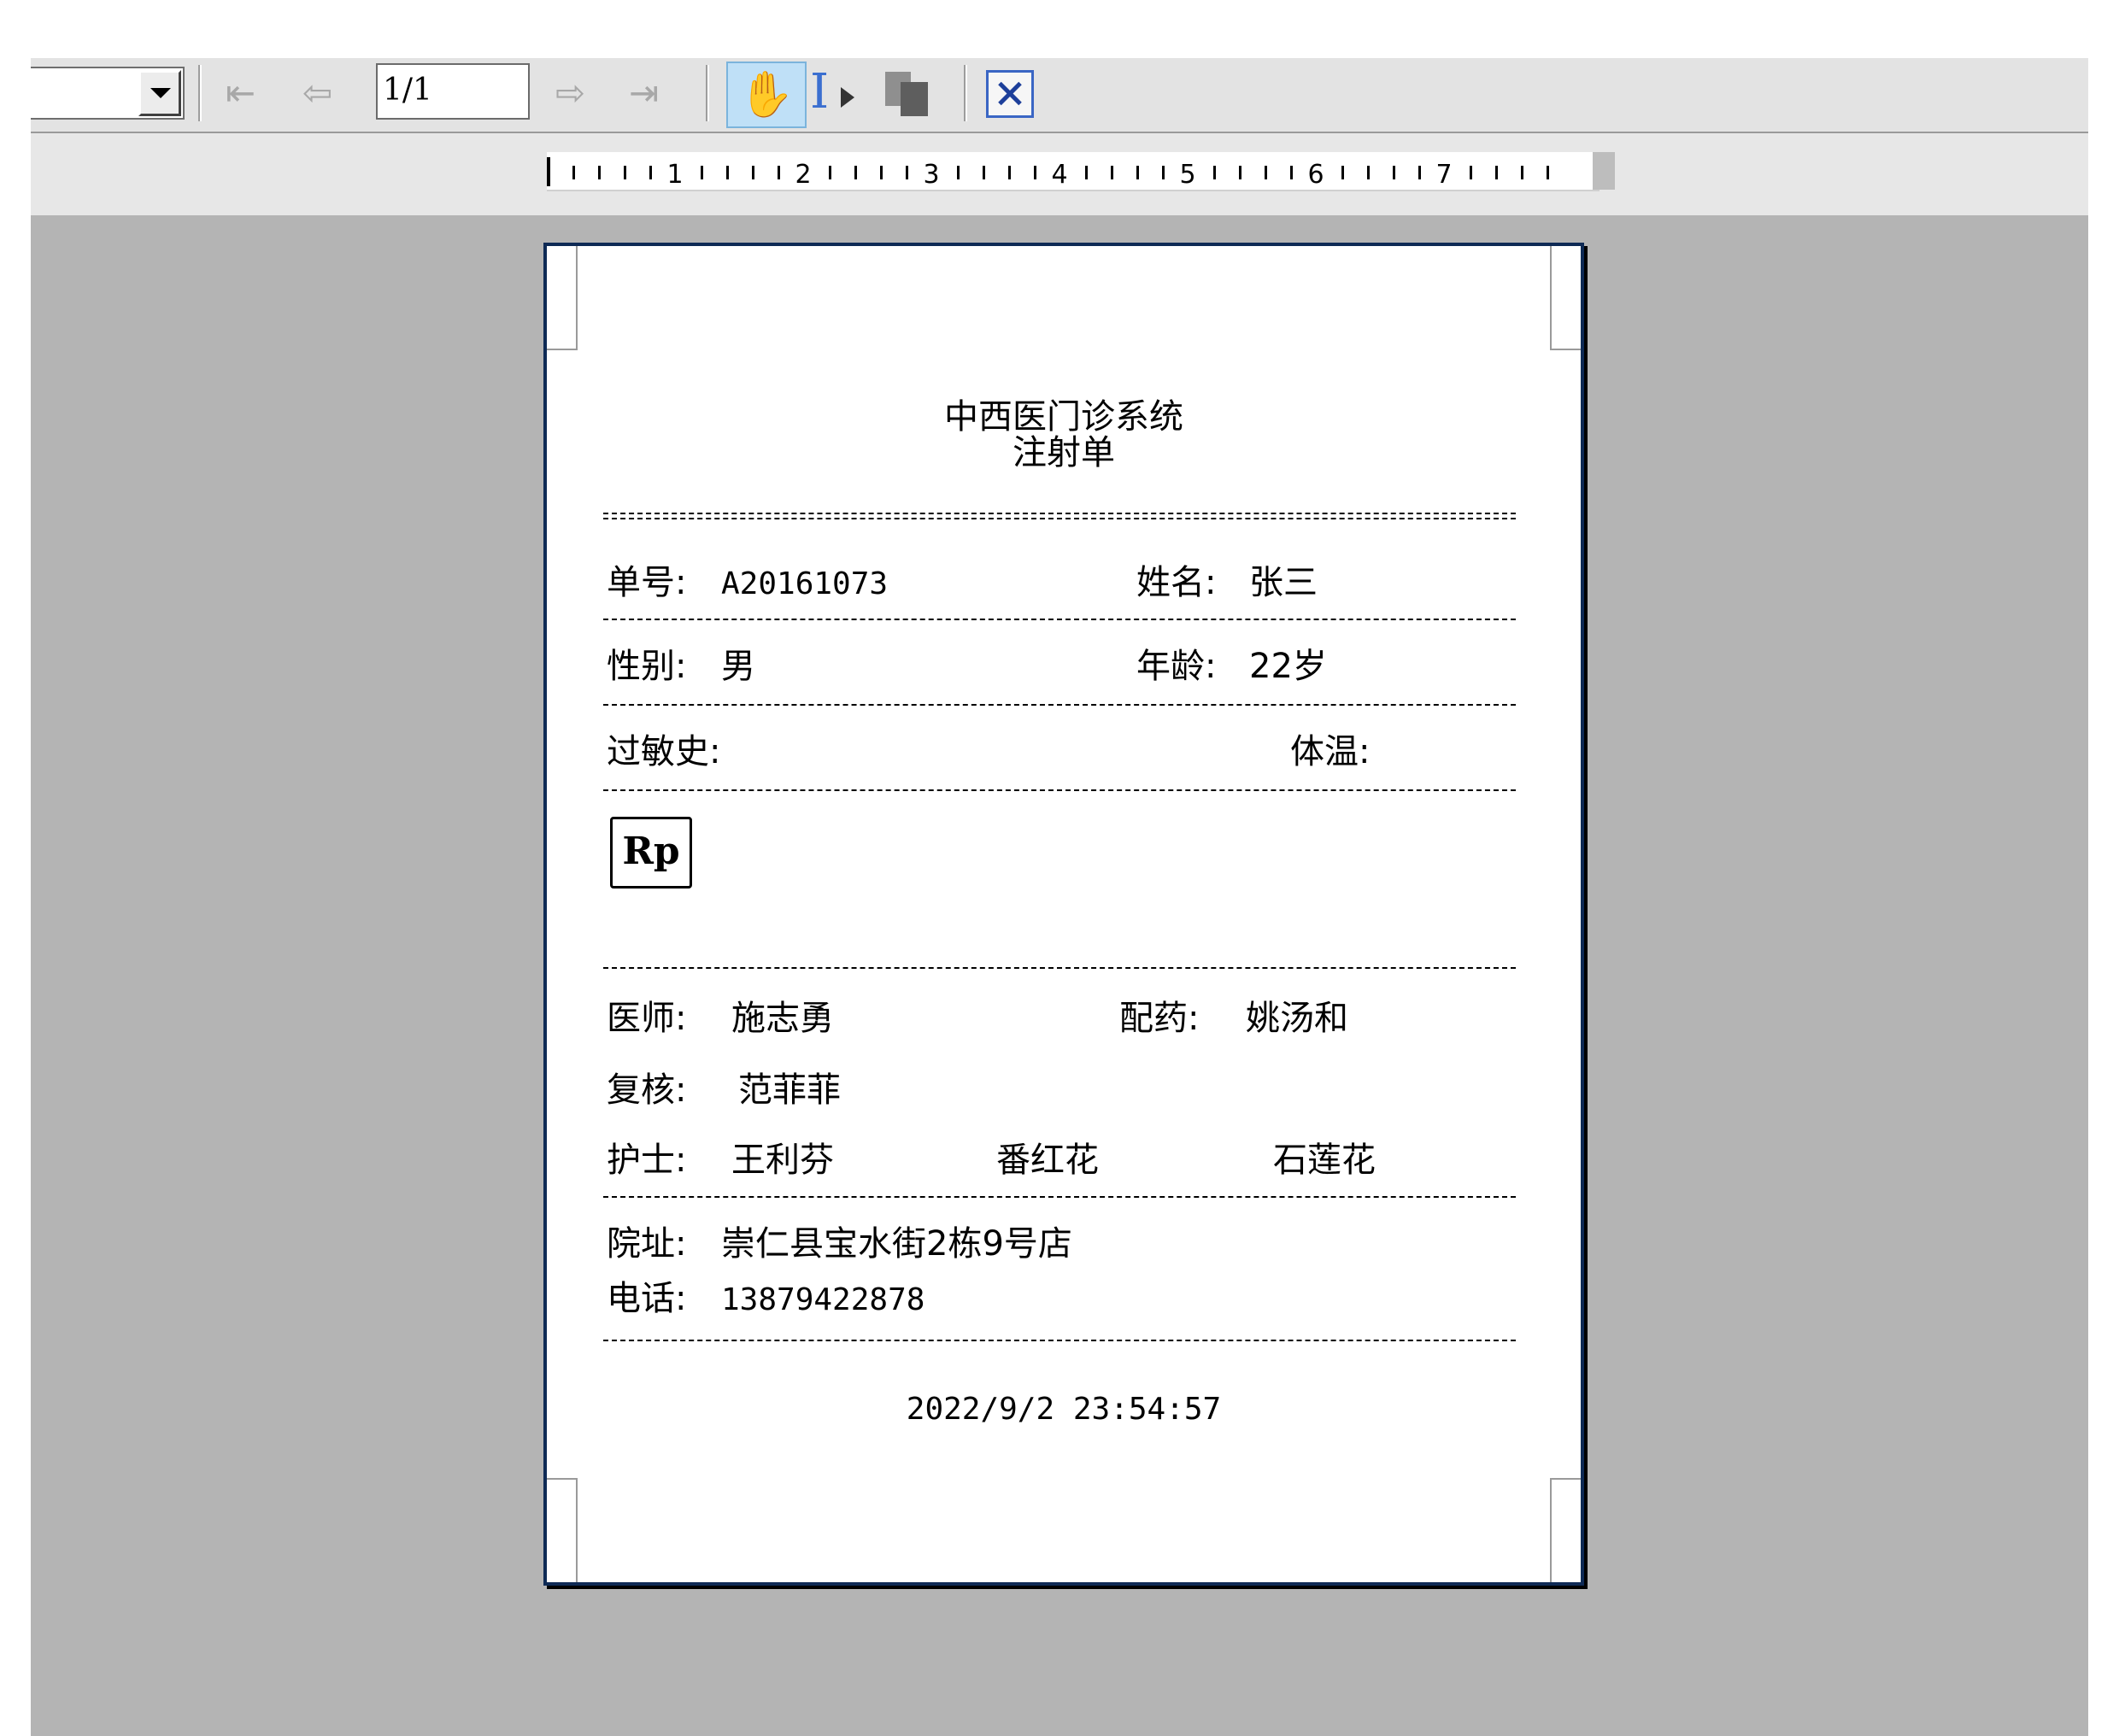  I want to click on doctor-value: 施志勇, so click(783, 1019).